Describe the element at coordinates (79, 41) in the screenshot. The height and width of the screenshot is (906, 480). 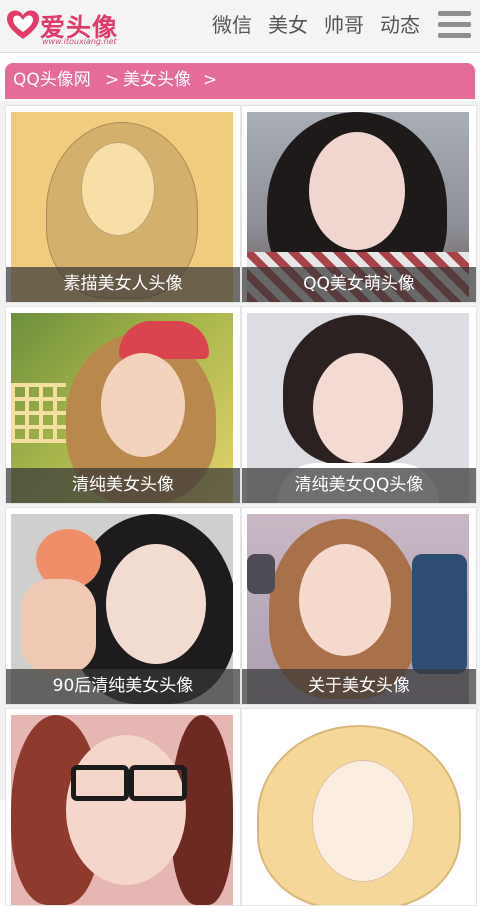
I see `logo-url: www.itouxiang.net` at that location.